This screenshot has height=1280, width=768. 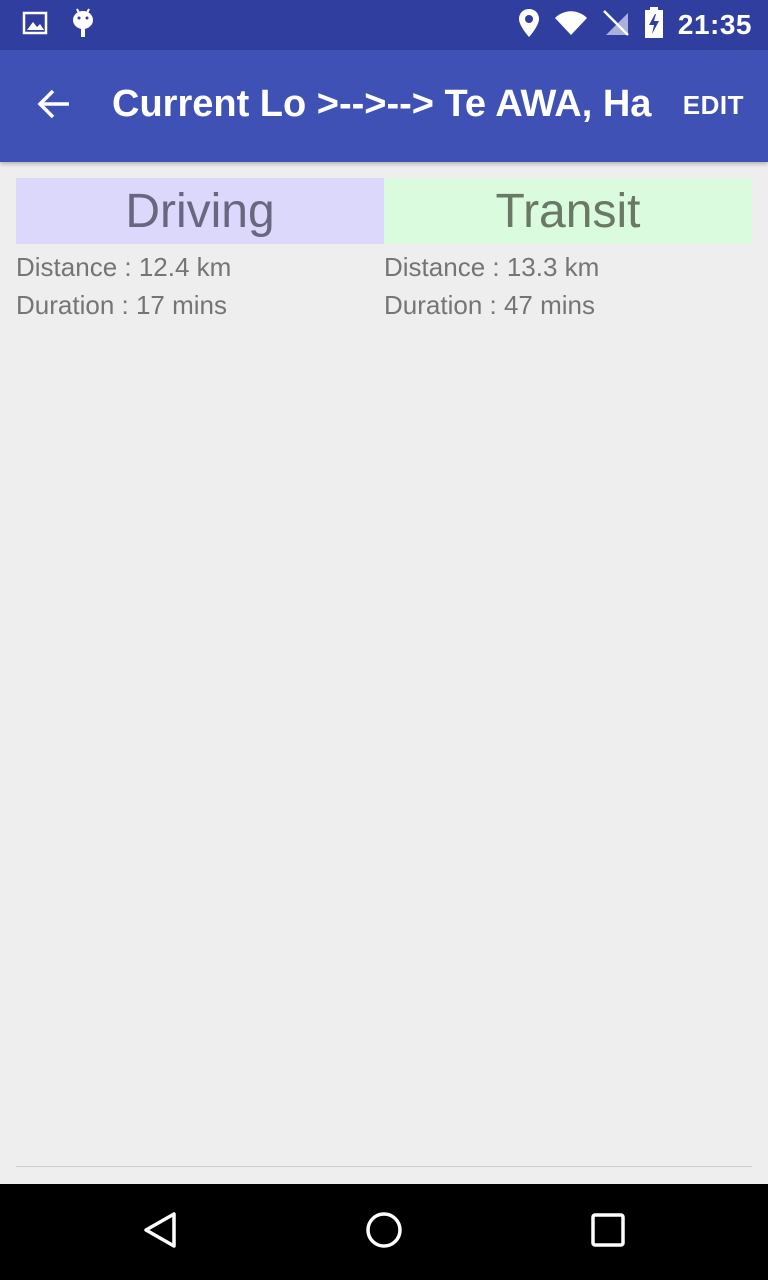 I want to click on transit-distance: Distance : 13.3 km, so click(x=492, y=267).